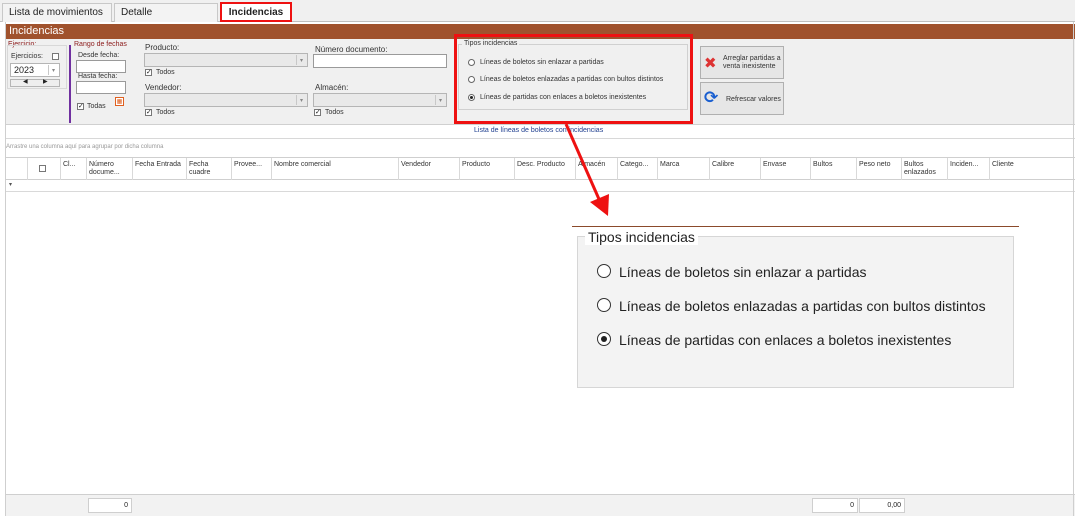  What do you see at coordinates (317, 112) in the screenshot?
I see `almacen-todos-checkbox: ✓` at bounding box center [317, 112].